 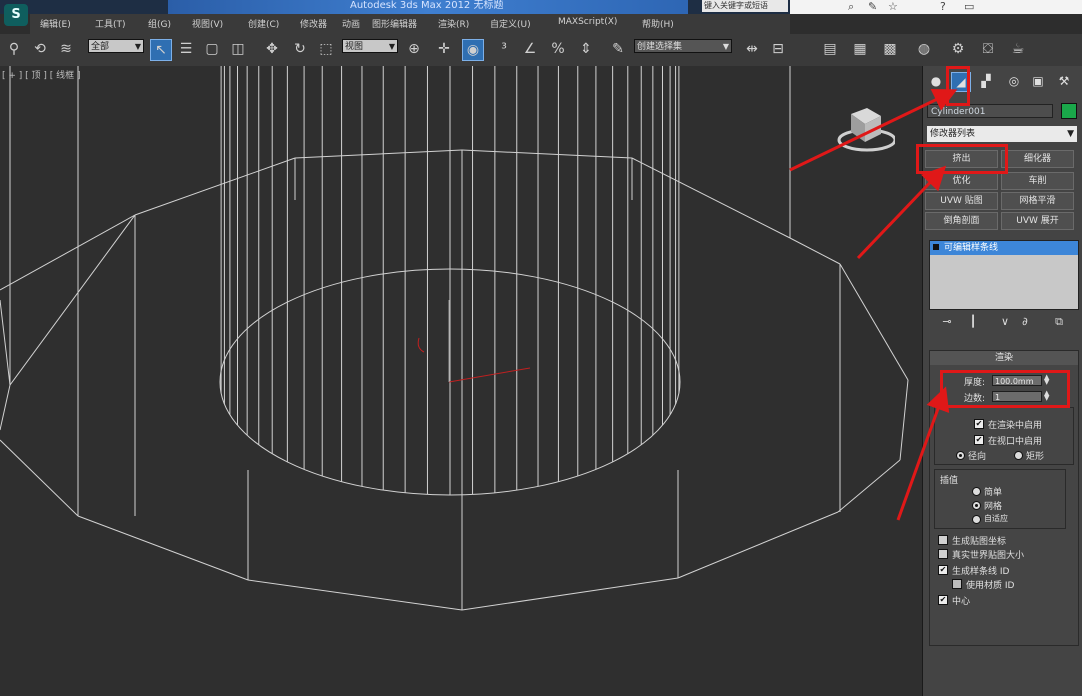 What do you see at coordinates (958, 86) in the screenshot?
I see `annotation-box-modify-tab` at bounding box center [958, 86].